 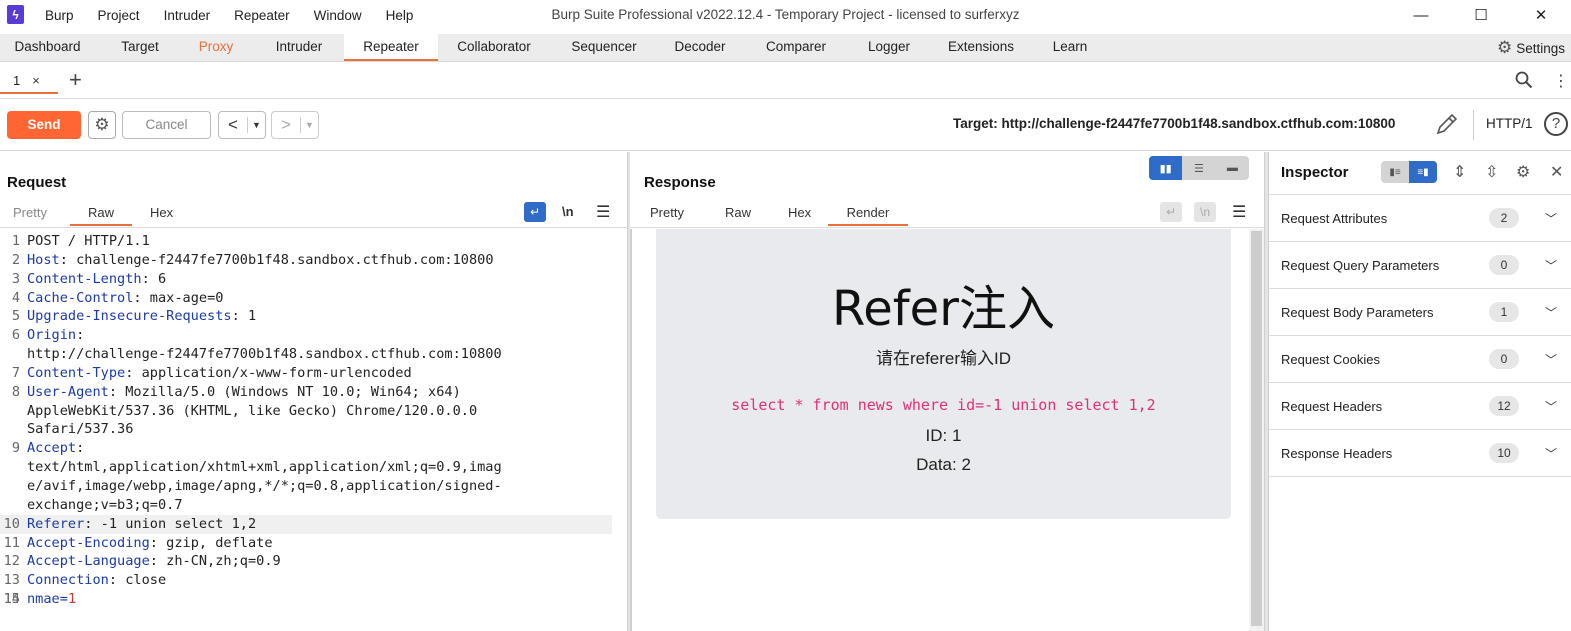 I want to click on request-line: 10 Referer: -1 union select 1,2, so click(x=306, y=524).